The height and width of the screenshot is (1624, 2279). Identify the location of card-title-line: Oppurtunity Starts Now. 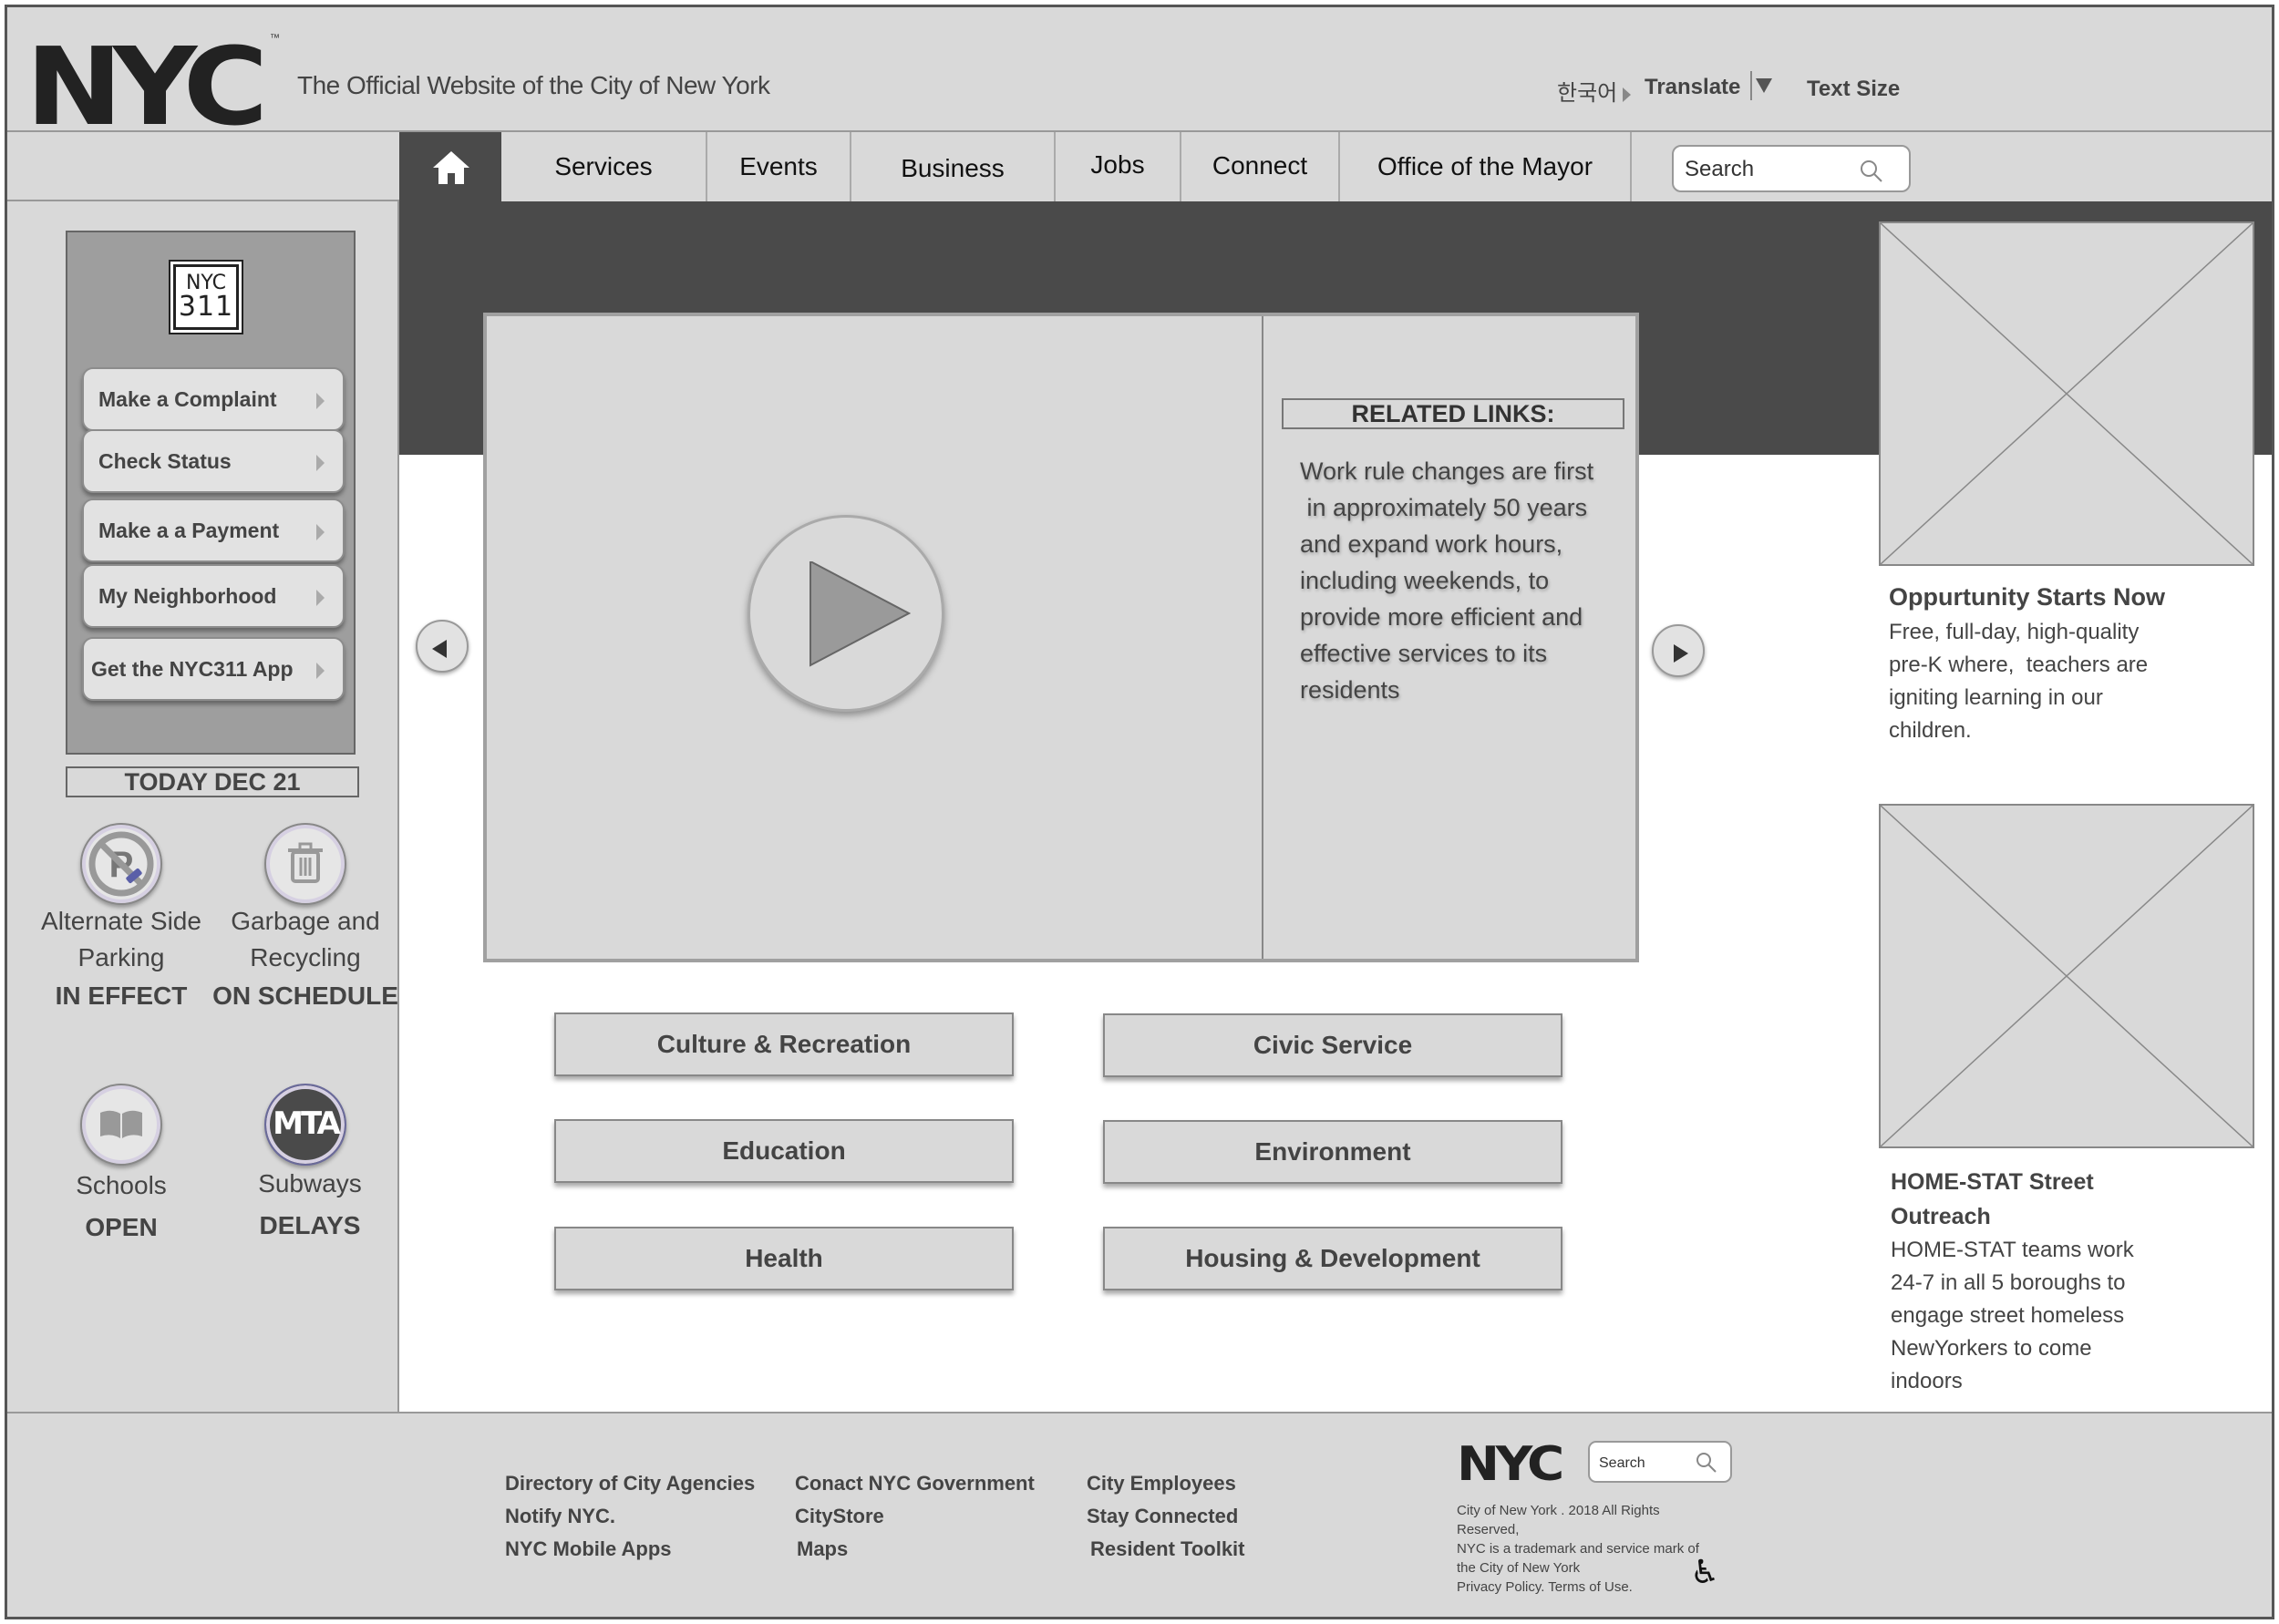
(2027, 597).